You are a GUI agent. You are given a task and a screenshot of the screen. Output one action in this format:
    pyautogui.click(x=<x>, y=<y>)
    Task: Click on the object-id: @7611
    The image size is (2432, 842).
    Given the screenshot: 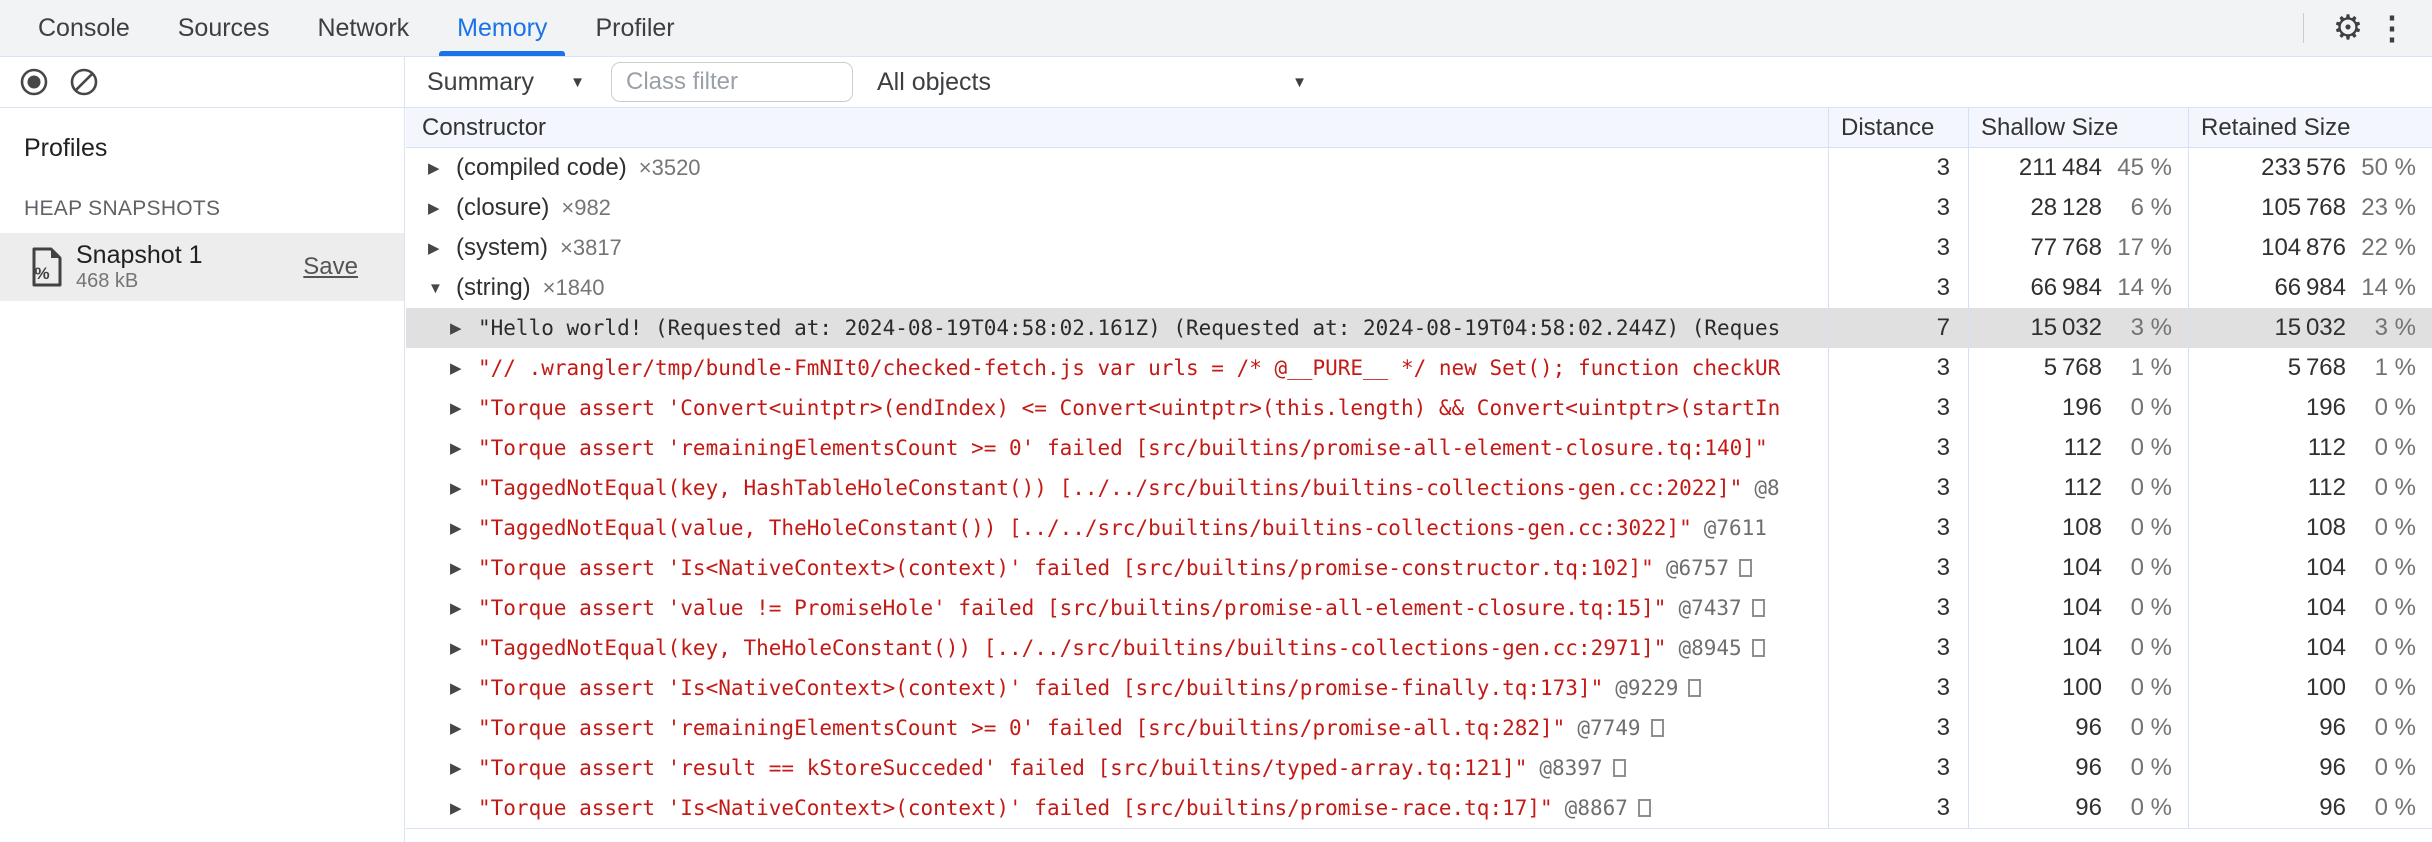 What is the action you would take?
    pyautogui.click(x=1735, y=528)
    